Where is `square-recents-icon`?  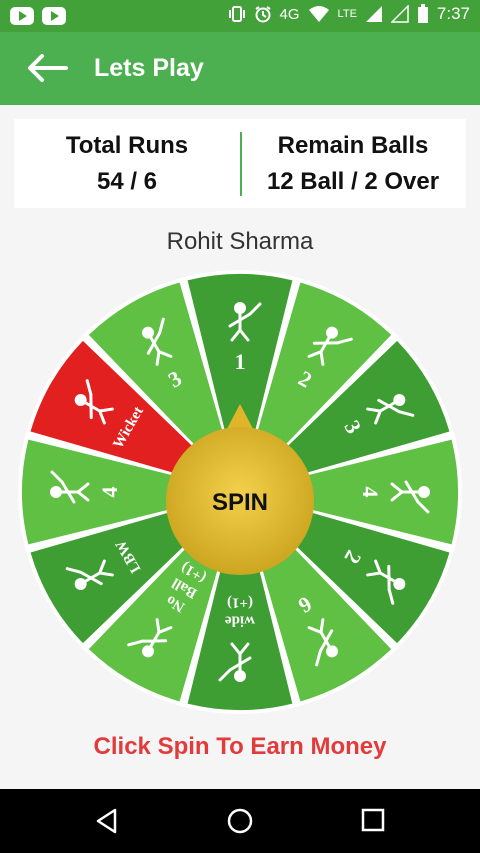
square-recents-icon is located at coordinates (373, 820).